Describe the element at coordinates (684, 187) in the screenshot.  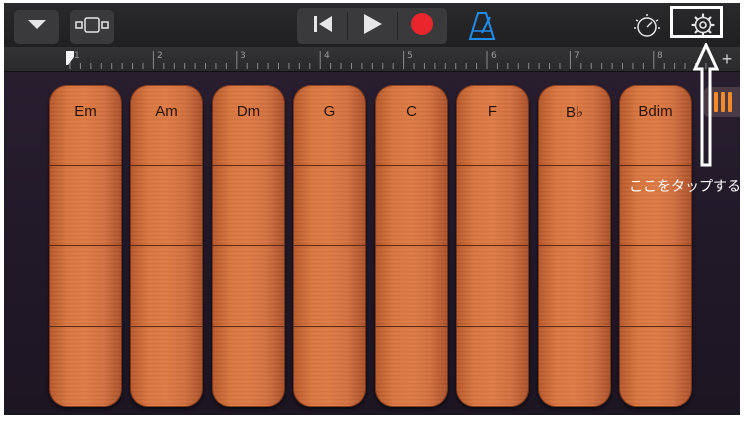
I see `annotation-text: ここをタップする` at that location.